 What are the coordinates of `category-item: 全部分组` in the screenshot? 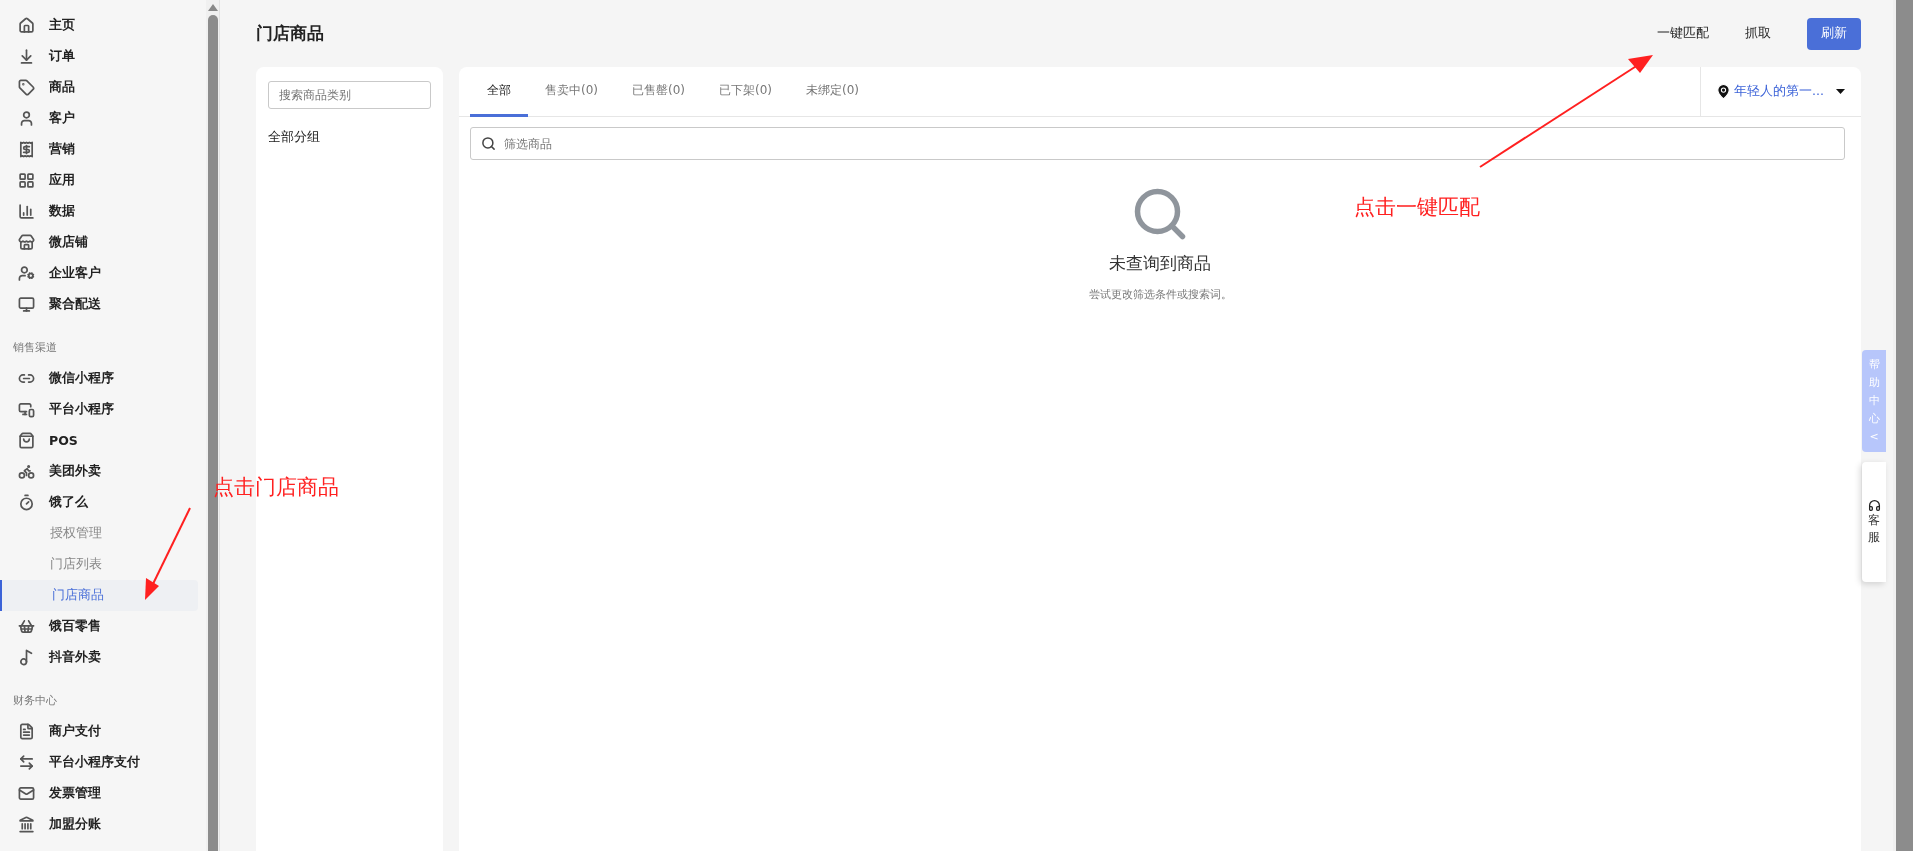 It's located at (349, 137).